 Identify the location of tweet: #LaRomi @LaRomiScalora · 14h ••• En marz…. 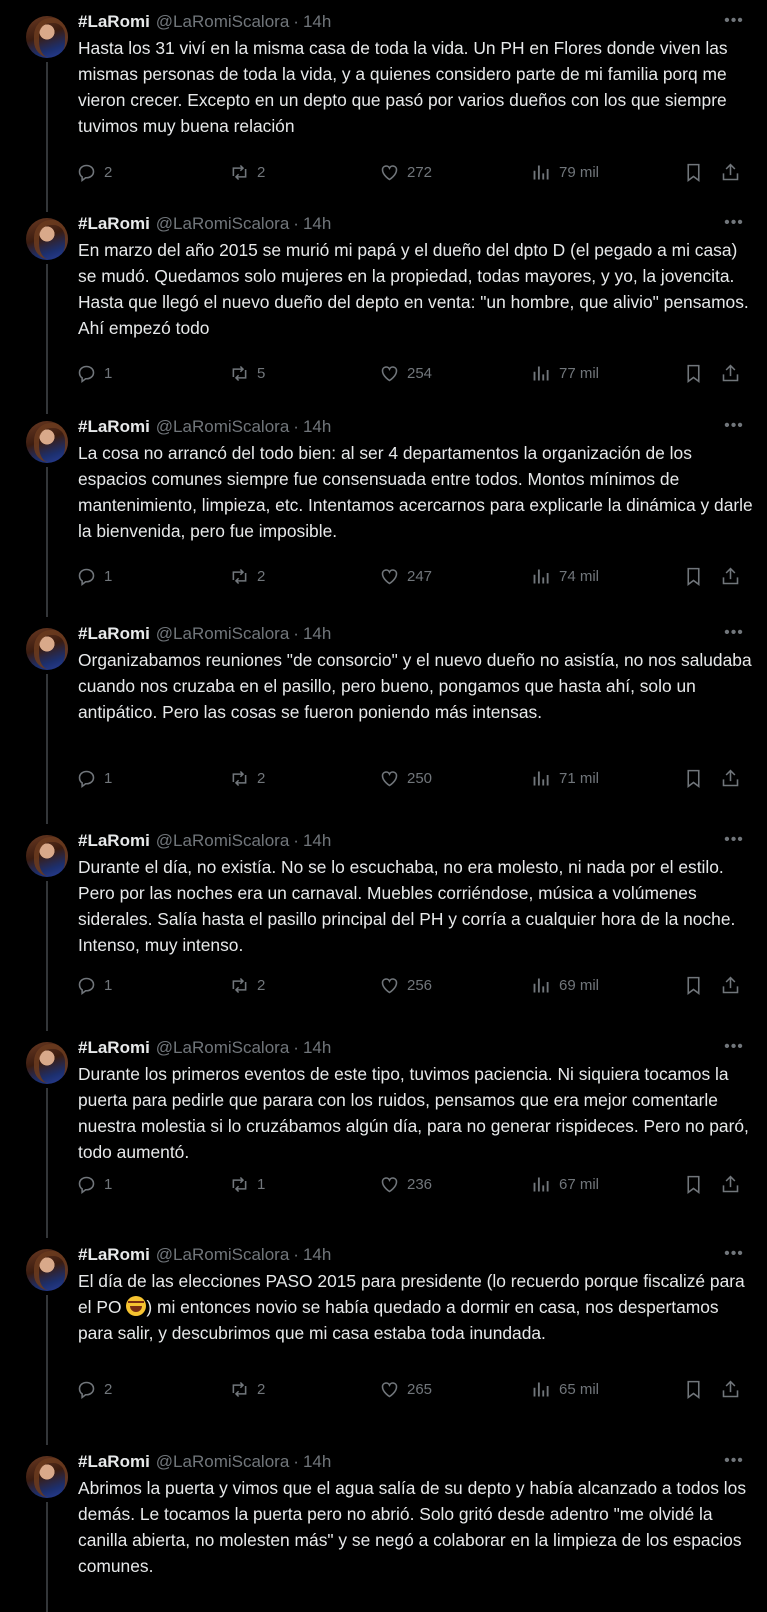
(383, 312).